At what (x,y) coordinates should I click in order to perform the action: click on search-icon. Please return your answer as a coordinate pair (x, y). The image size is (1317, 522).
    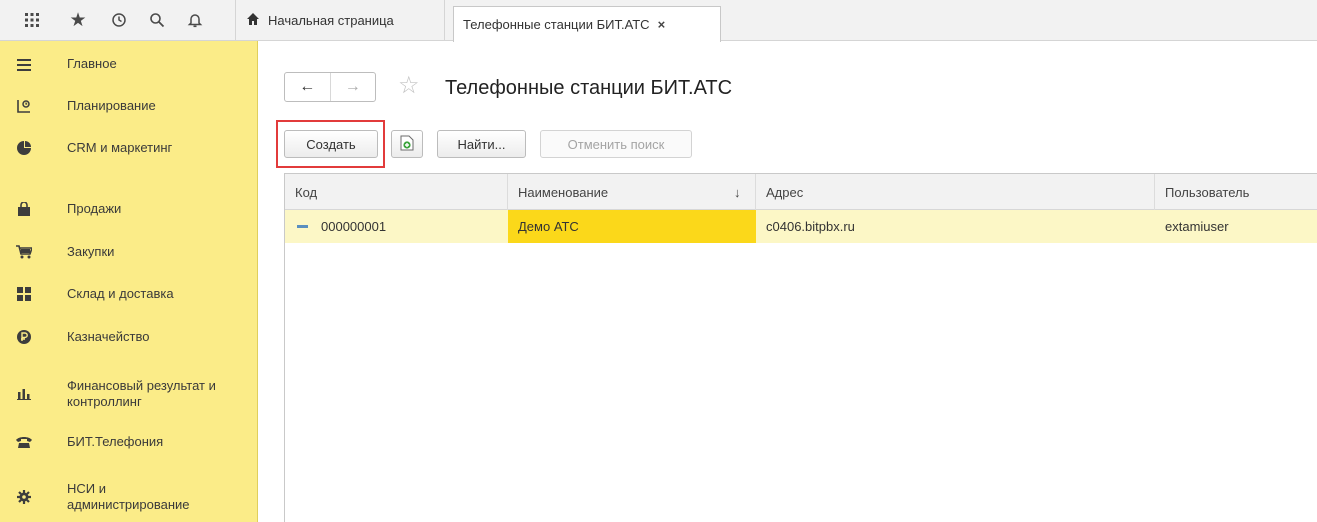
    Looking at the image, I should click on (157, 20).